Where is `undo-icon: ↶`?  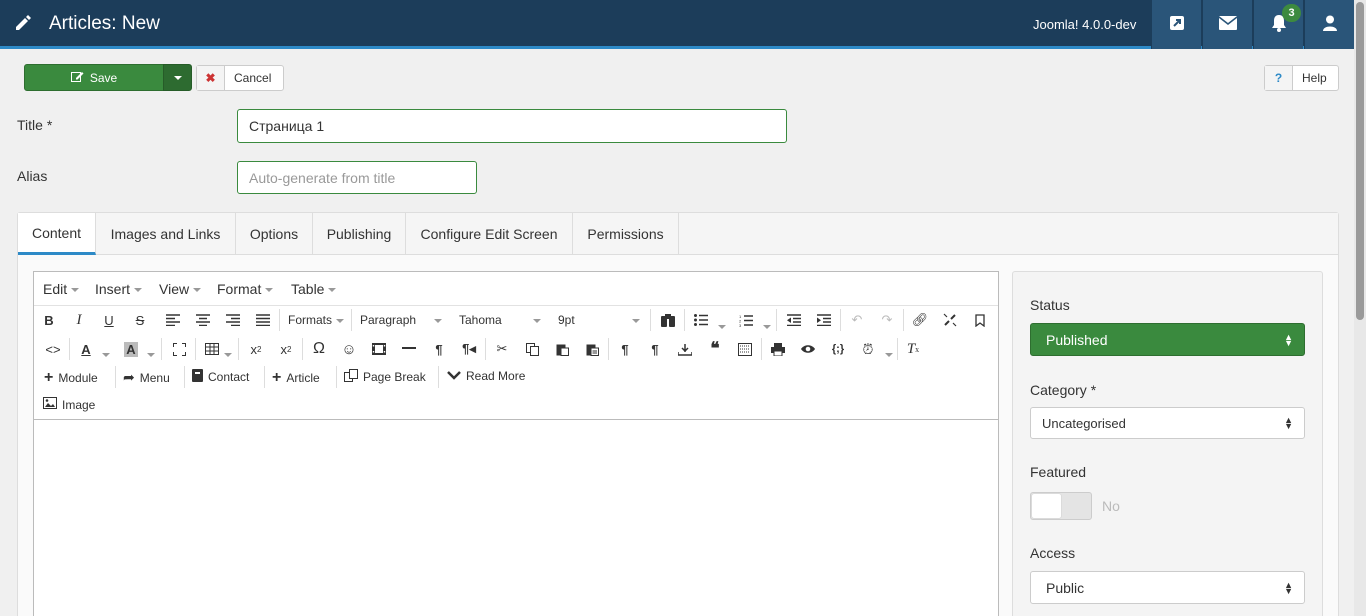 undo-icon: ↶ is located at coordinates (857, 320).